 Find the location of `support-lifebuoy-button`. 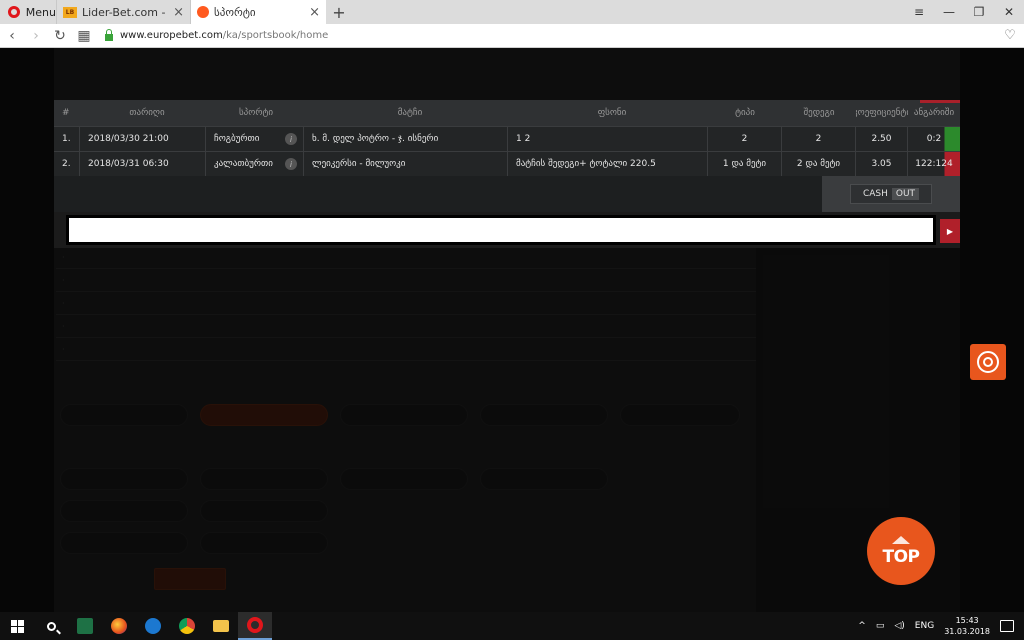

support-lifebuoy-button is located at coordinates (988, 362).